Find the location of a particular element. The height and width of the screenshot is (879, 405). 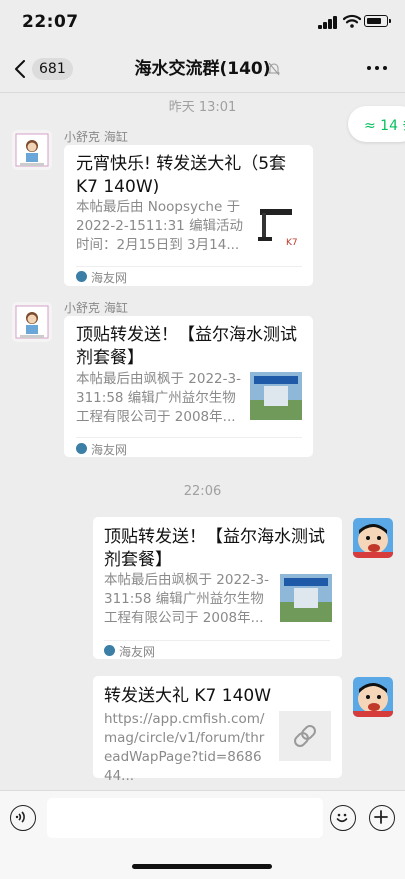

link-icon is located at coordinates (305, 736).